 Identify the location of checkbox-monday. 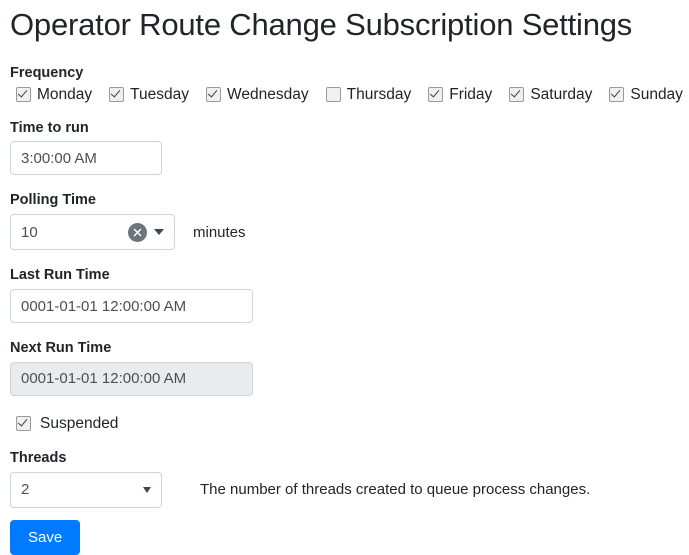
(23, 95).